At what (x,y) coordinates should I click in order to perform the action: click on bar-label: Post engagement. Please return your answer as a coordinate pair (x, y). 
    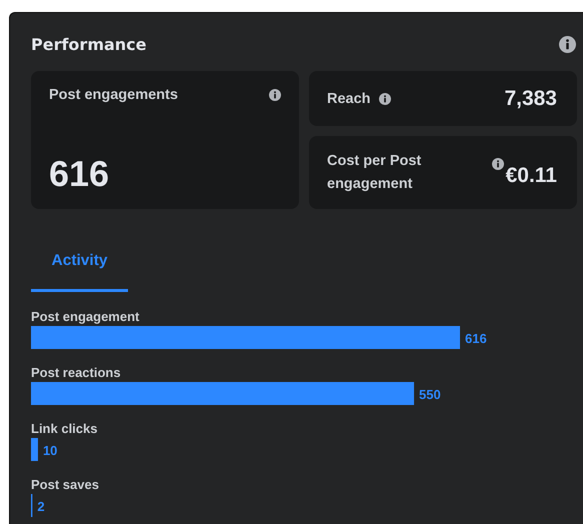
    Looking at the image, I should click on (85, 317).